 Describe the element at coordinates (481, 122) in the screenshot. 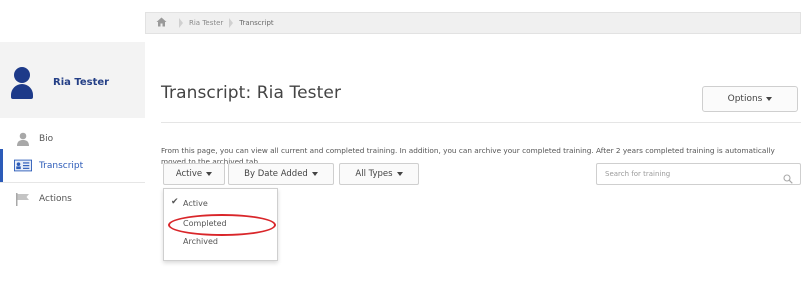

I see `title-divider` at that location.